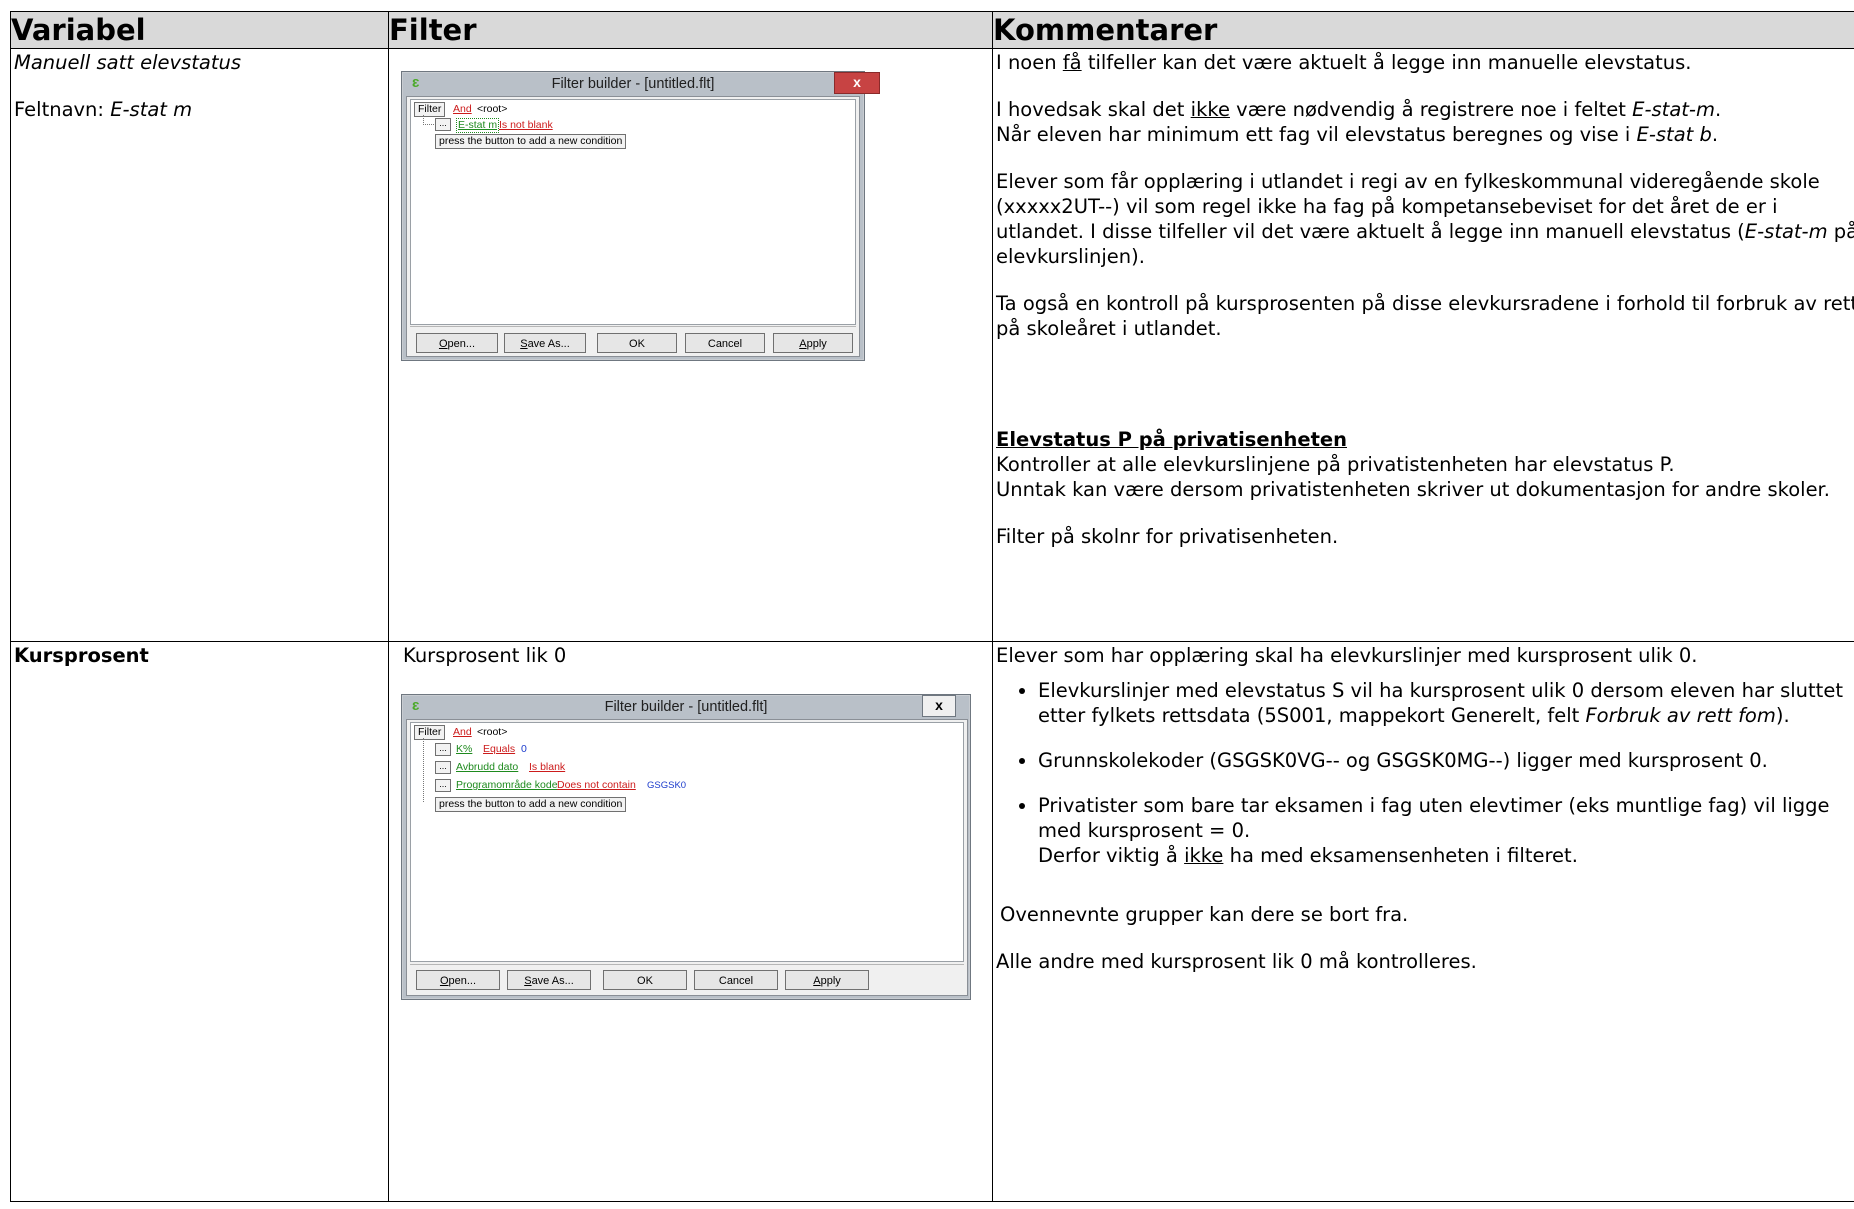 The image size is (1854, 1209). What do you see at coordinates (485, 655) in the screenshot?
I see `filter-caption: Kursprosent lik 0` at bounding box center [485, 655].